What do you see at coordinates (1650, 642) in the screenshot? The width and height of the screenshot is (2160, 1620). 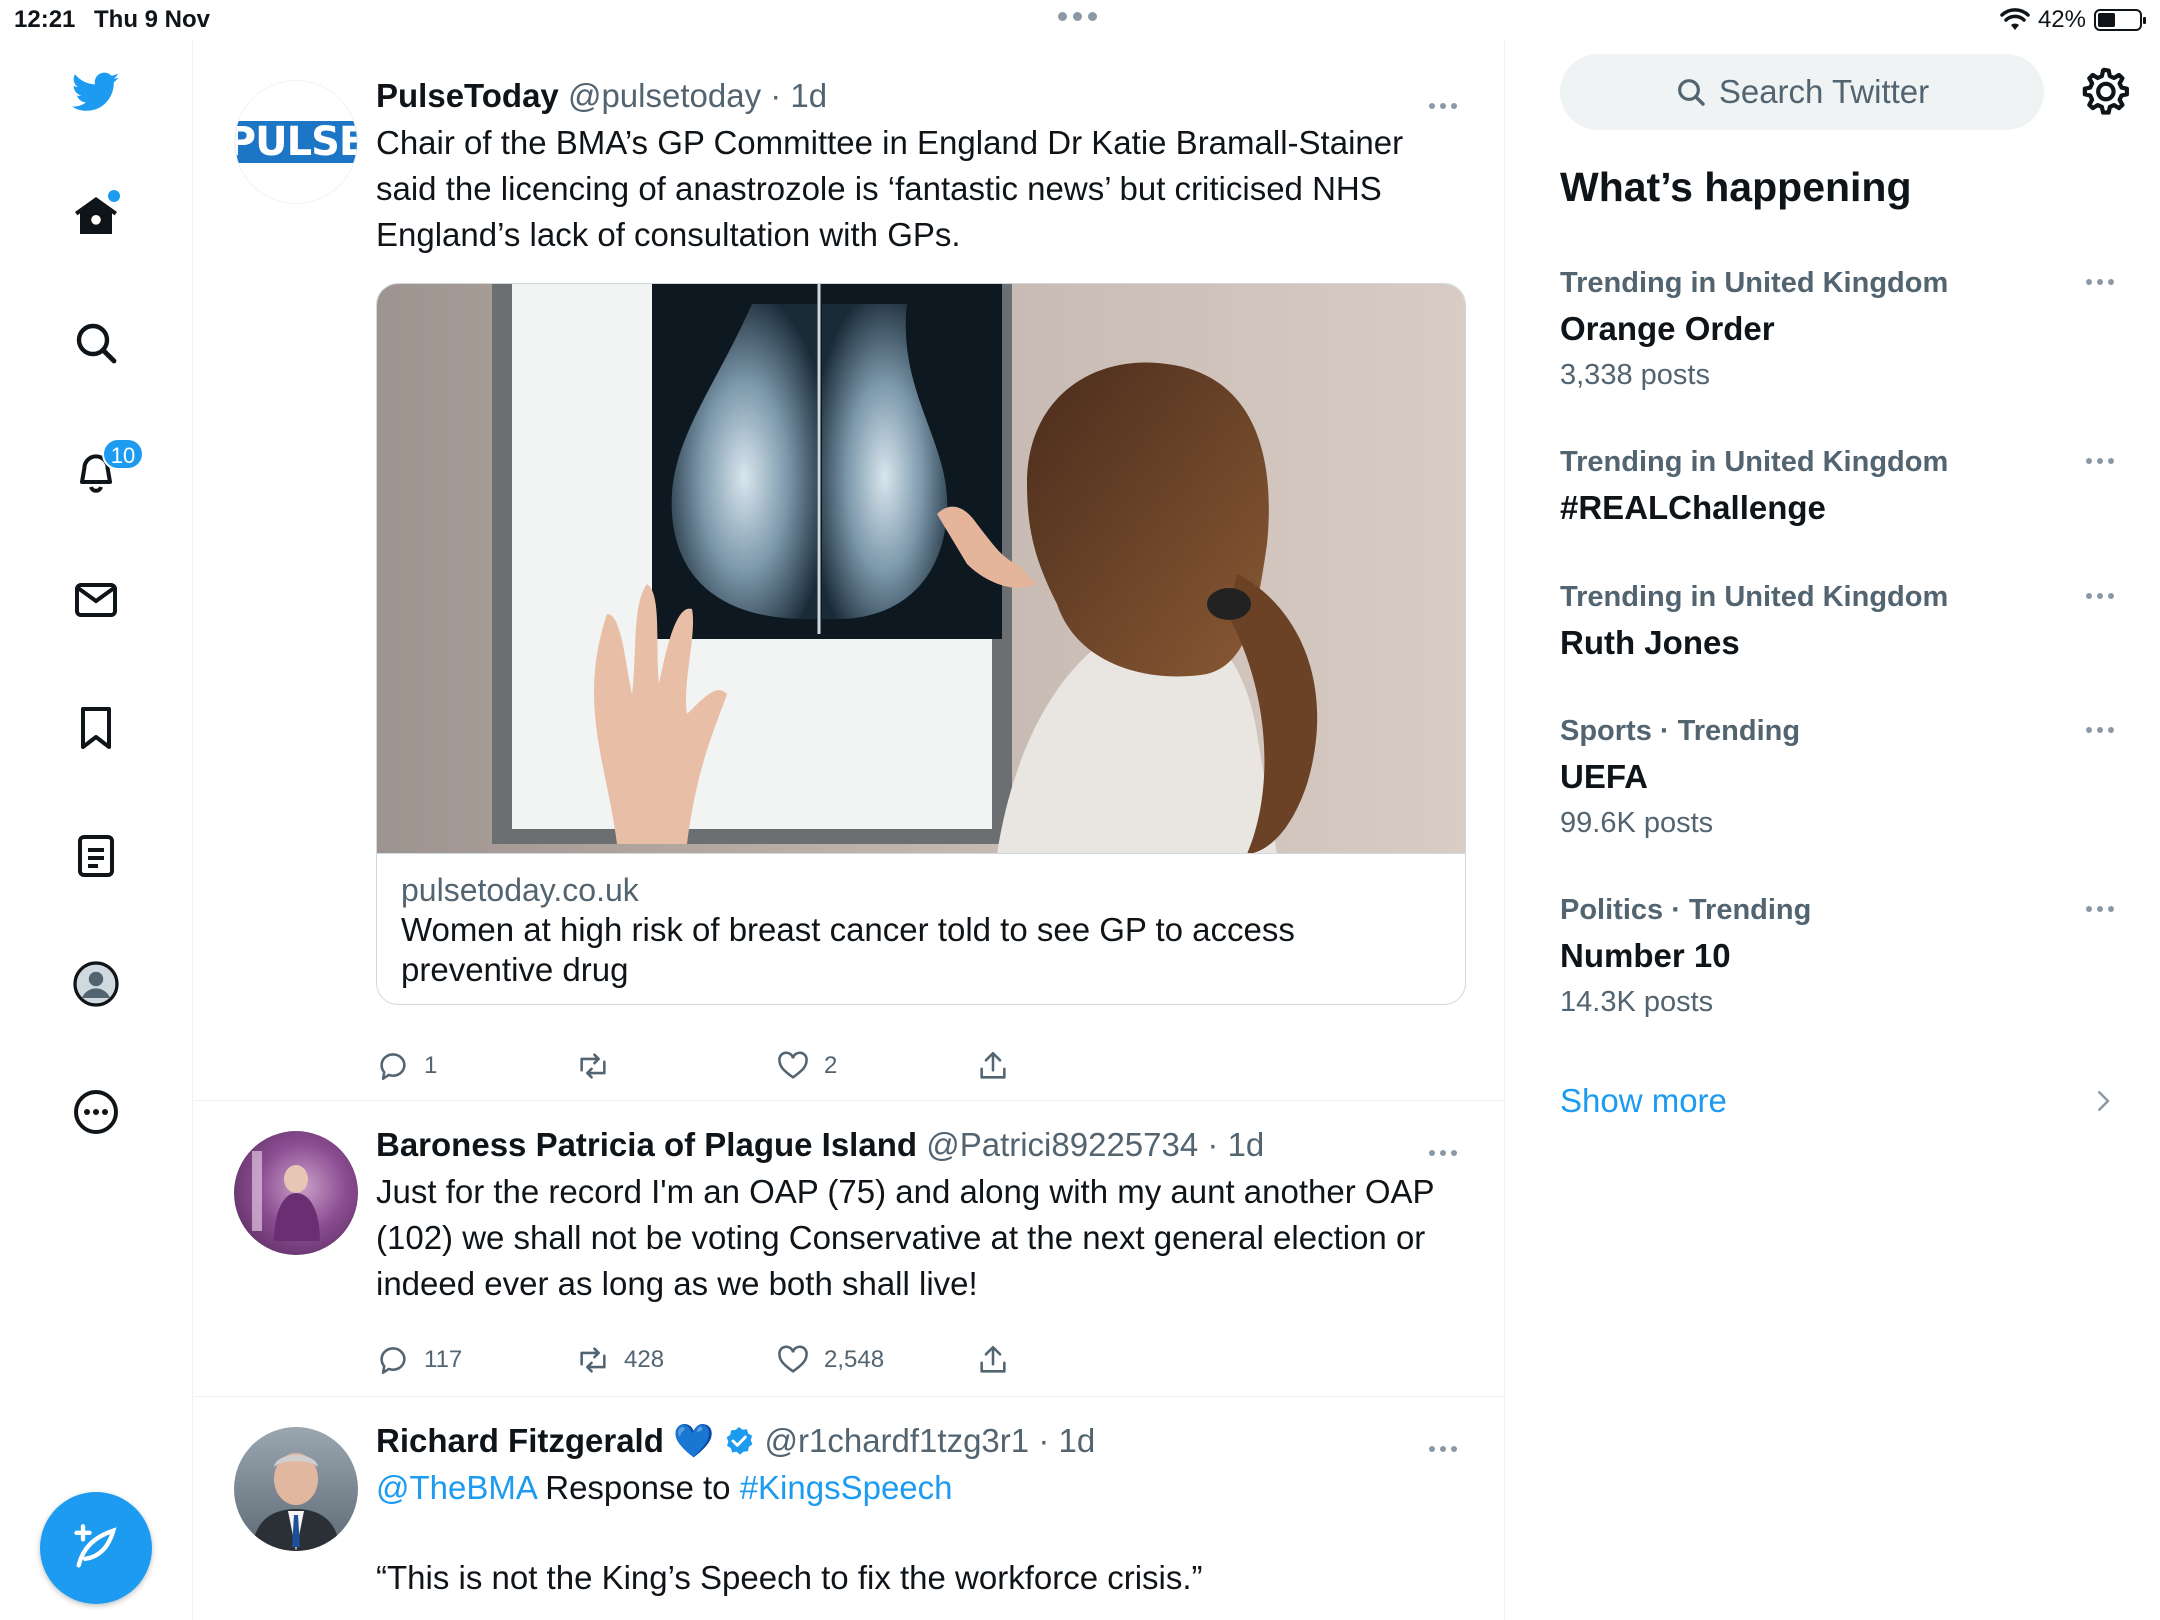 I see `trend-name: Ruth Jones` at bounding box center [1650, 642].